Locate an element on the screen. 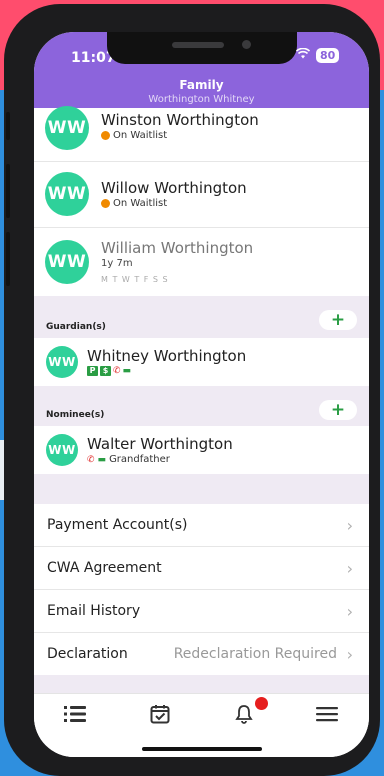 The height and width of the screenshot is (776, 384). nominee-details: ✆ ▬ Grandfather is located at coordinates (128, 459).